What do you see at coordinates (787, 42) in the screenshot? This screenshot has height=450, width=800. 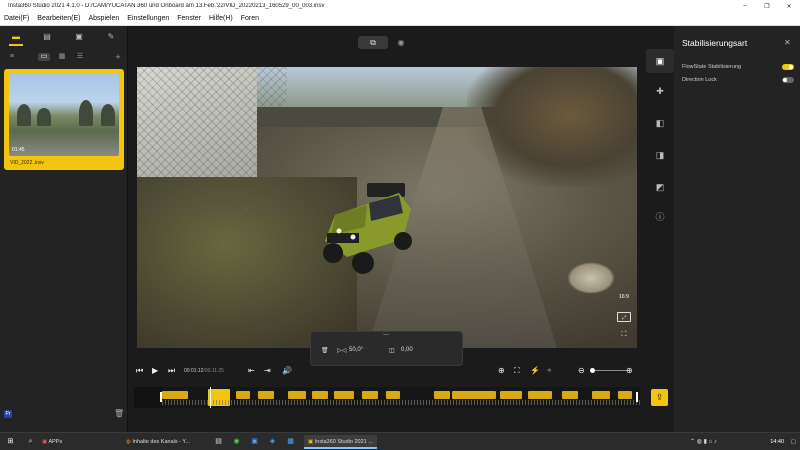 I see `close-panel-icon: ✕` at bounding box center [787, 42].